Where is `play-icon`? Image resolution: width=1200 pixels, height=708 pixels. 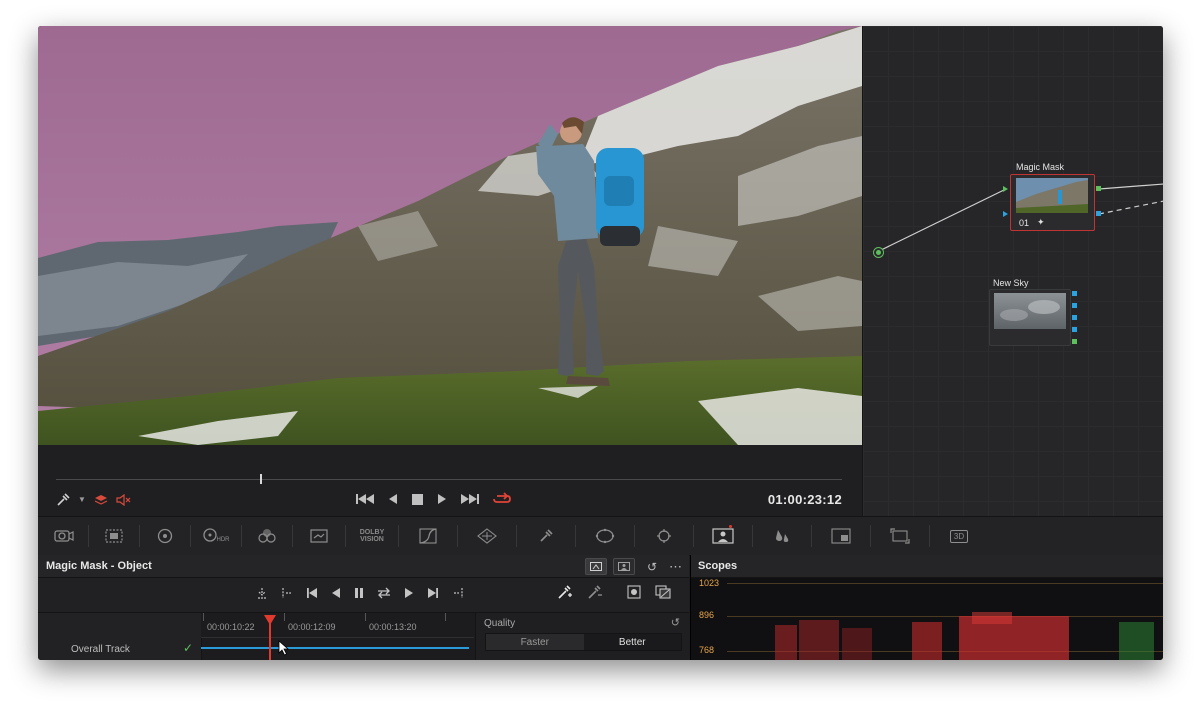
play-icon is located at coordinates (442, 499).